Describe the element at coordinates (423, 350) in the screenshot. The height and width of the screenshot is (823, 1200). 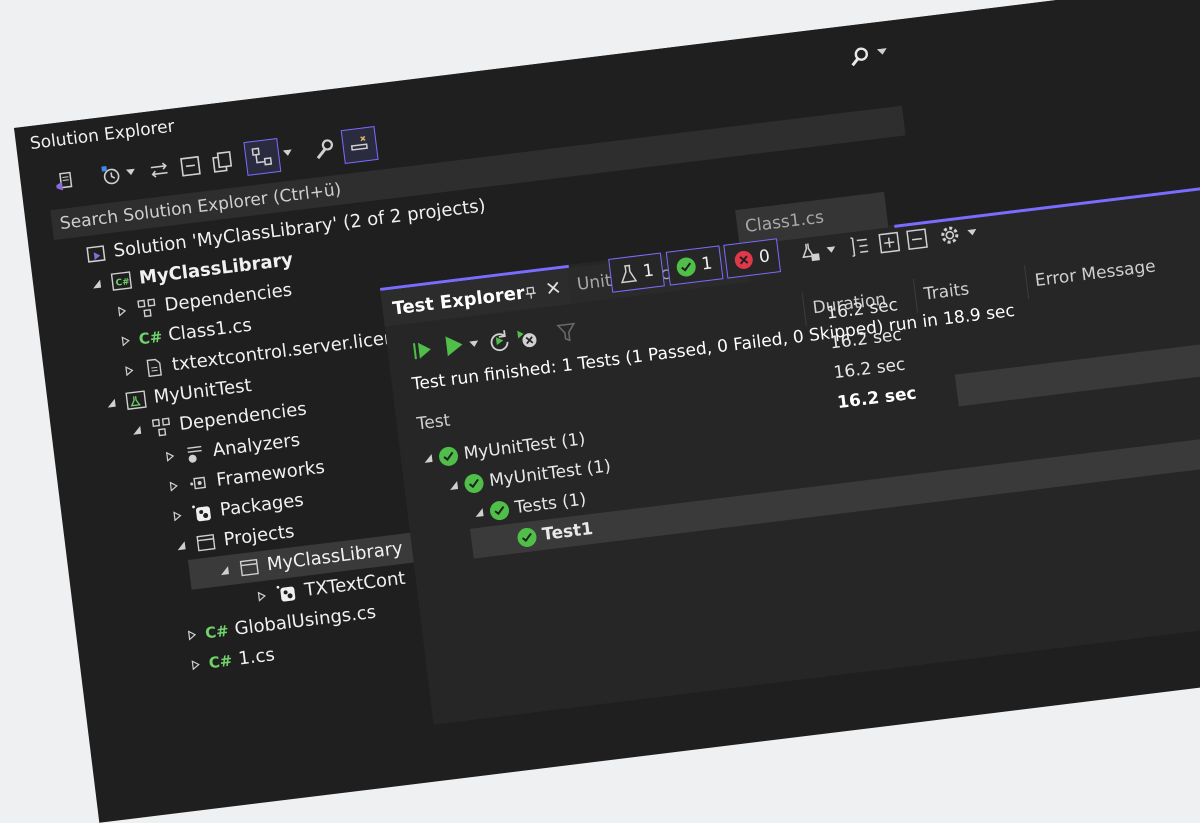
I see `run-failed-icon` at that location.